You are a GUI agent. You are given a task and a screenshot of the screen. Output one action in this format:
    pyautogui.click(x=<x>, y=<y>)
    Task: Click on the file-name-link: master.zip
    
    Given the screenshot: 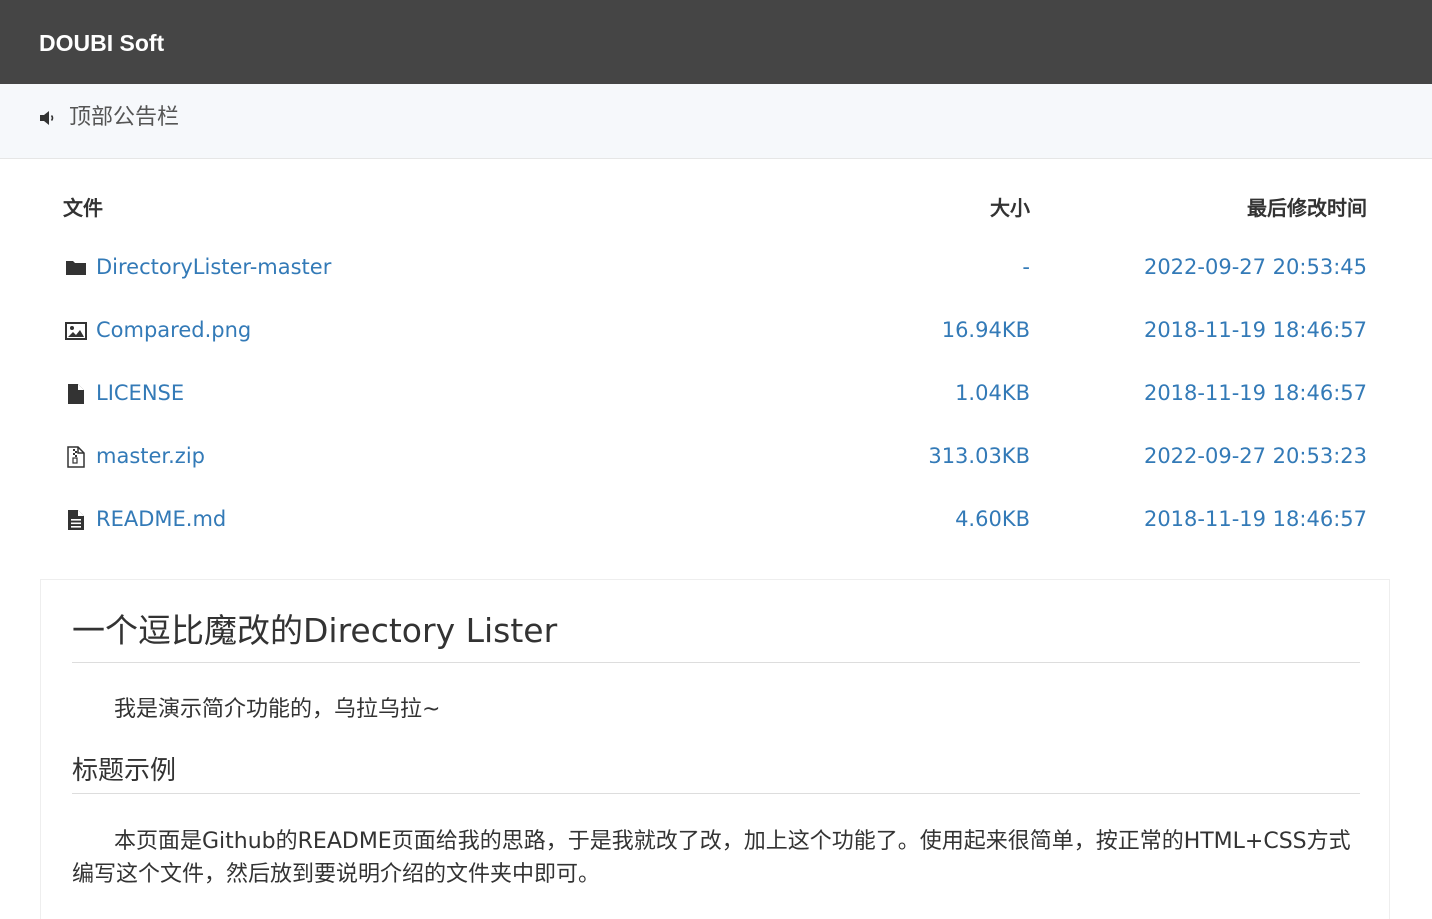 What is the action you would take?
    pyautogui.click(x=150, y=456)
    